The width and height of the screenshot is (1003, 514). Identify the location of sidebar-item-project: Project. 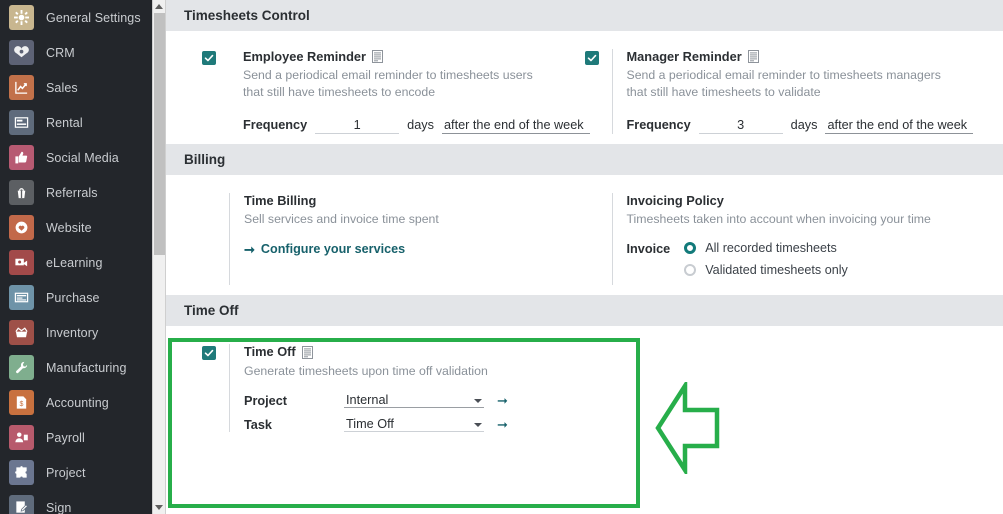
(76, 472).